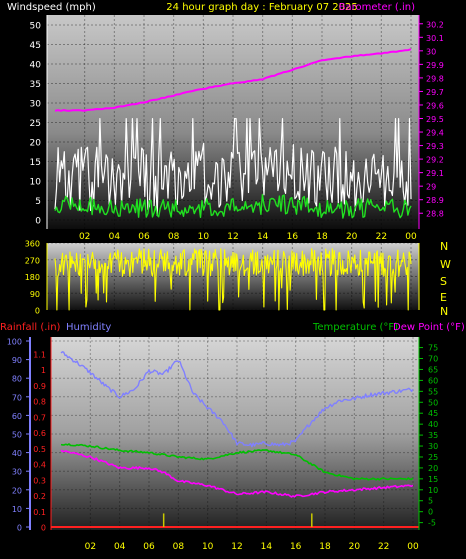  Describe the element at coordinates (36, 105) in the screenshot. I see `wind-y-tick-label: 30` at that location.